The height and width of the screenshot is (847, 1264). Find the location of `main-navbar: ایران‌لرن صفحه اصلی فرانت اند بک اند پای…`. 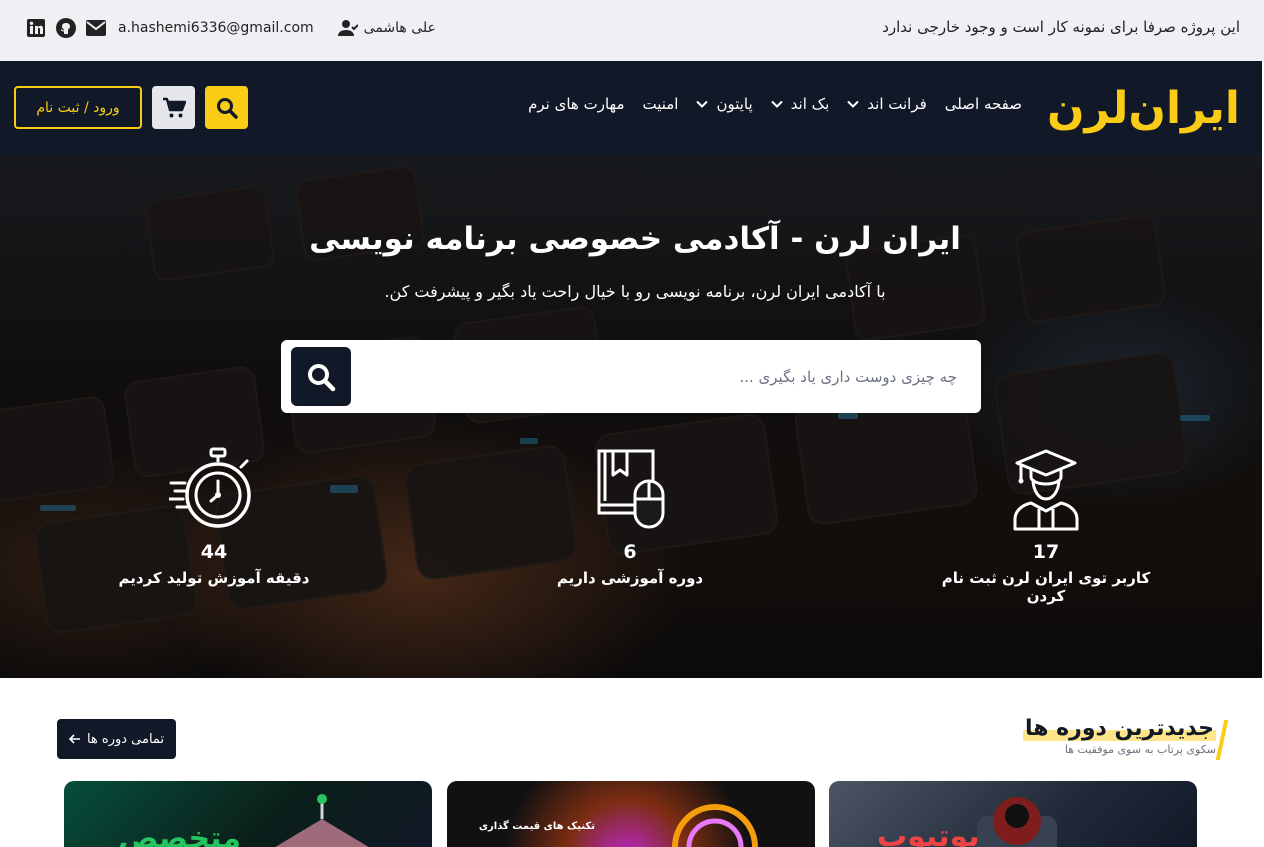

main-navbar: ایران‌لرن صفحه اصلی فرانت اند بک اند پای… is located at coordinates (631, 108).